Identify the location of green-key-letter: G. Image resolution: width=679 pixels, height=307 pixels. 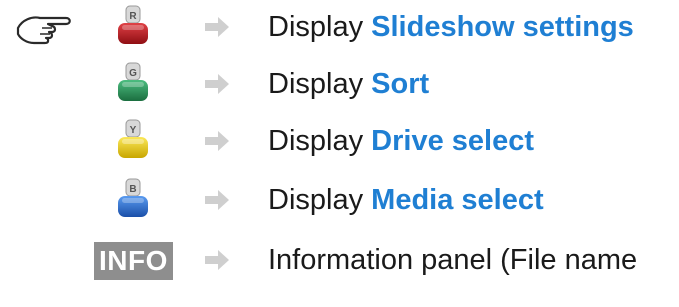
(133, 73).